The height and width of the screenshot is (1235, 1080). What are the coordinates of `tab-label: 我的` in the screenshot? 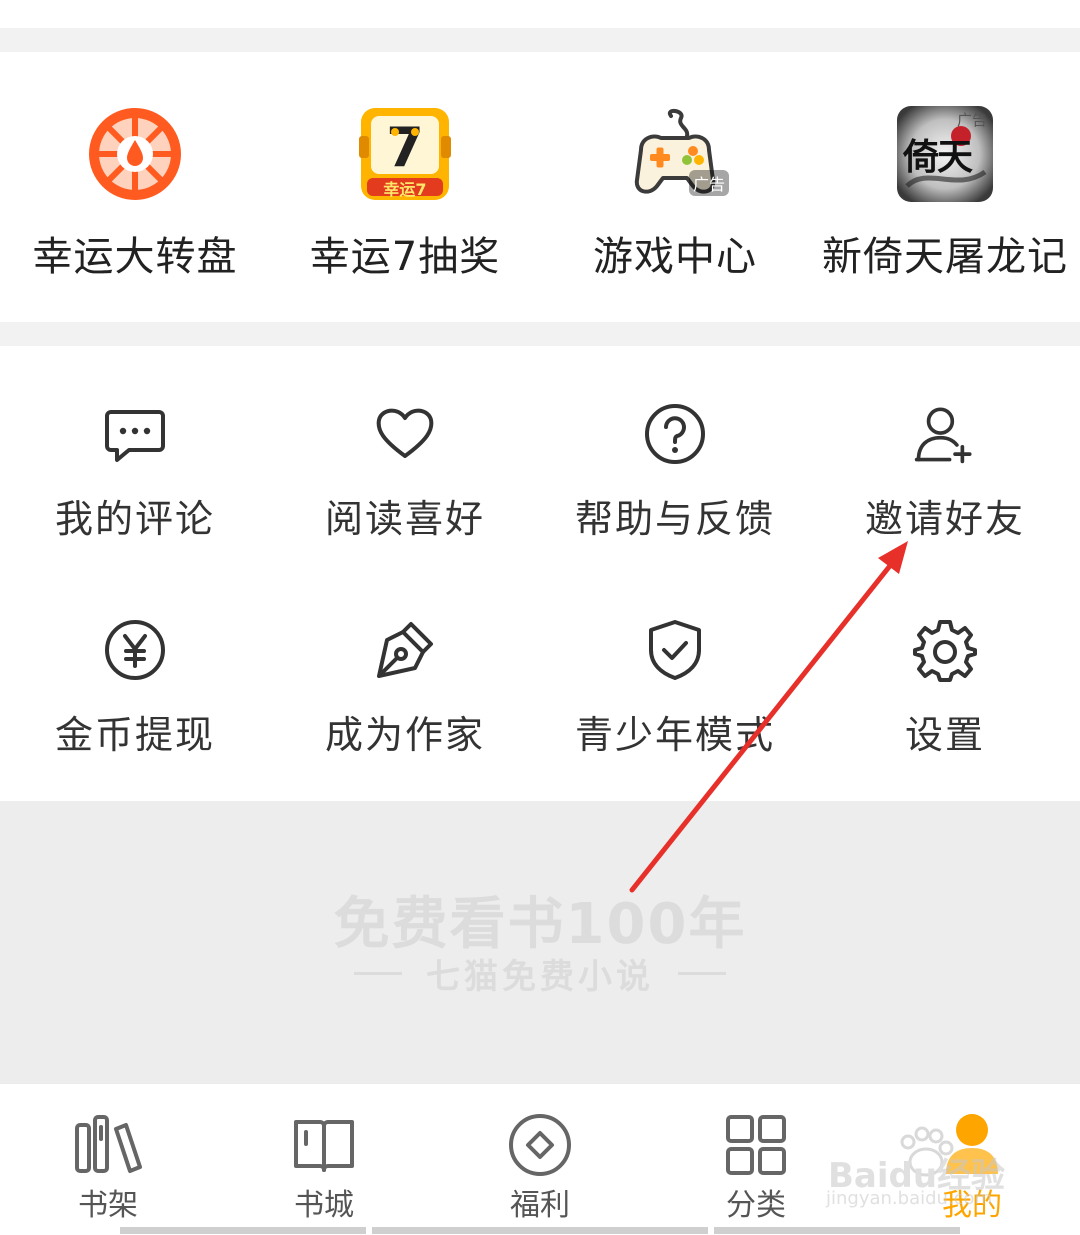 It's located at (972, 1205).